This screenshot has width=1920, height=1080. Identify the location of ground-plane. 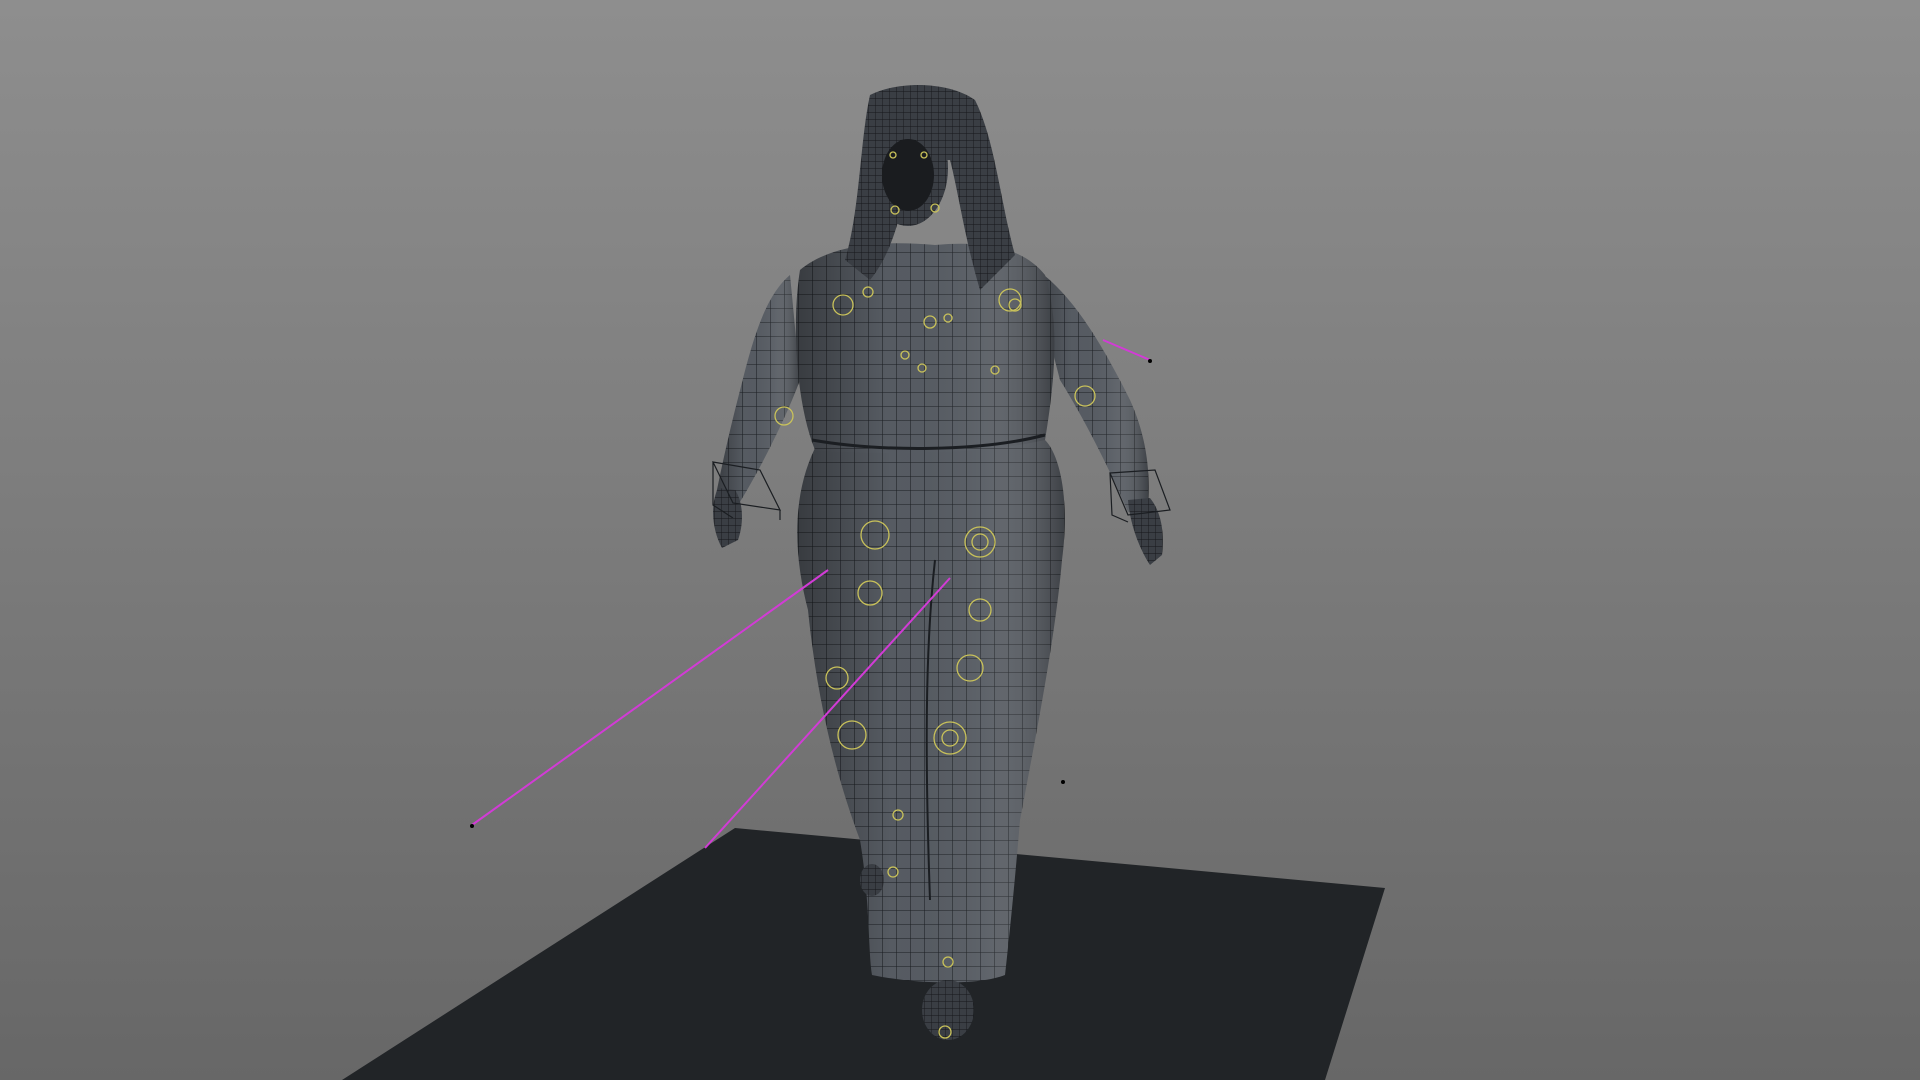
(863, 954).